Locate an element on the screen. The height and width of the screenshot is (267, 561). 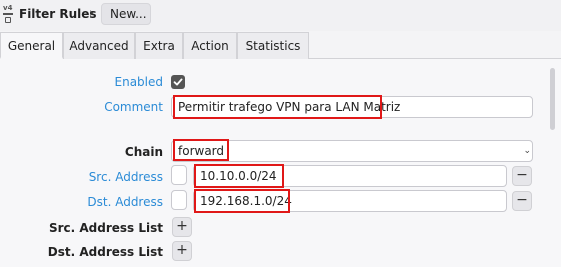
src-address-invert-toggle is located at coordinates (179, 175).